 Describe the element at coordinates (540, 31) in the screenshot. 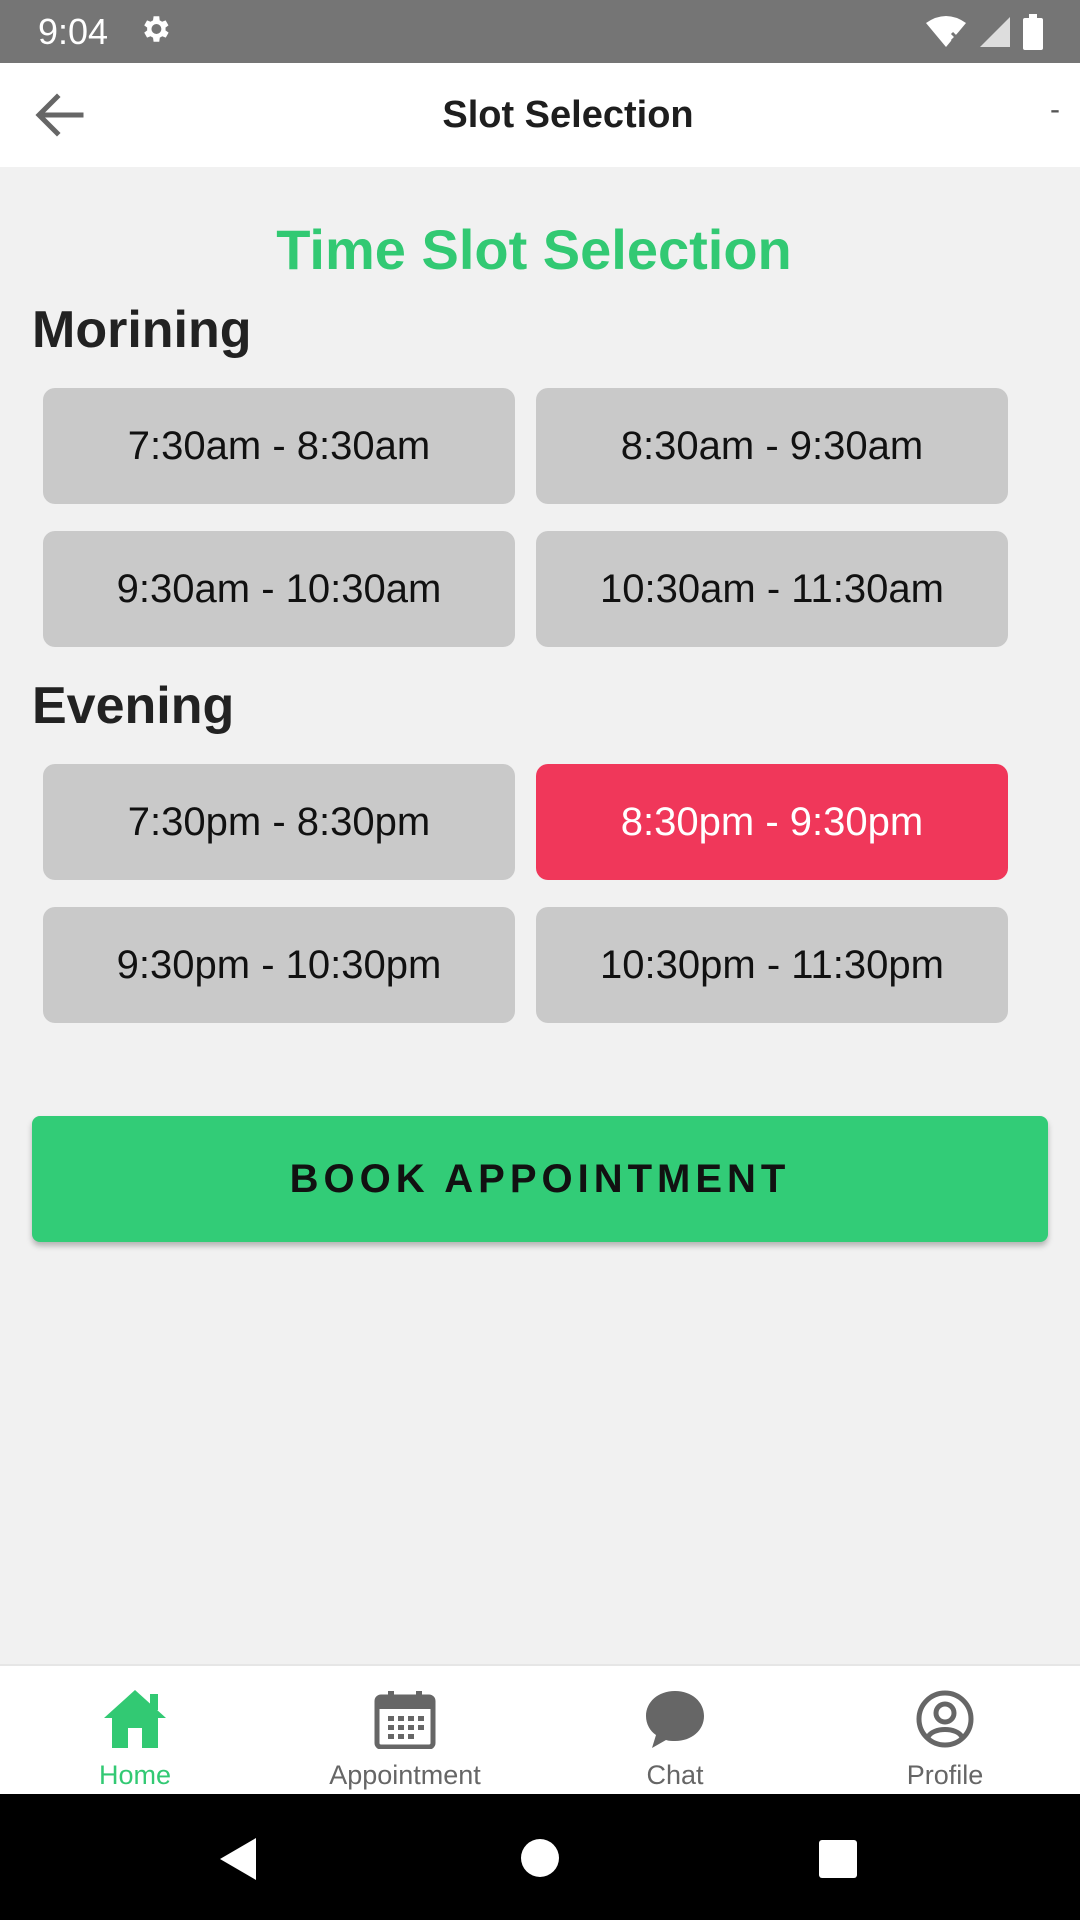

I see `status-bar: 9:04` at that location.